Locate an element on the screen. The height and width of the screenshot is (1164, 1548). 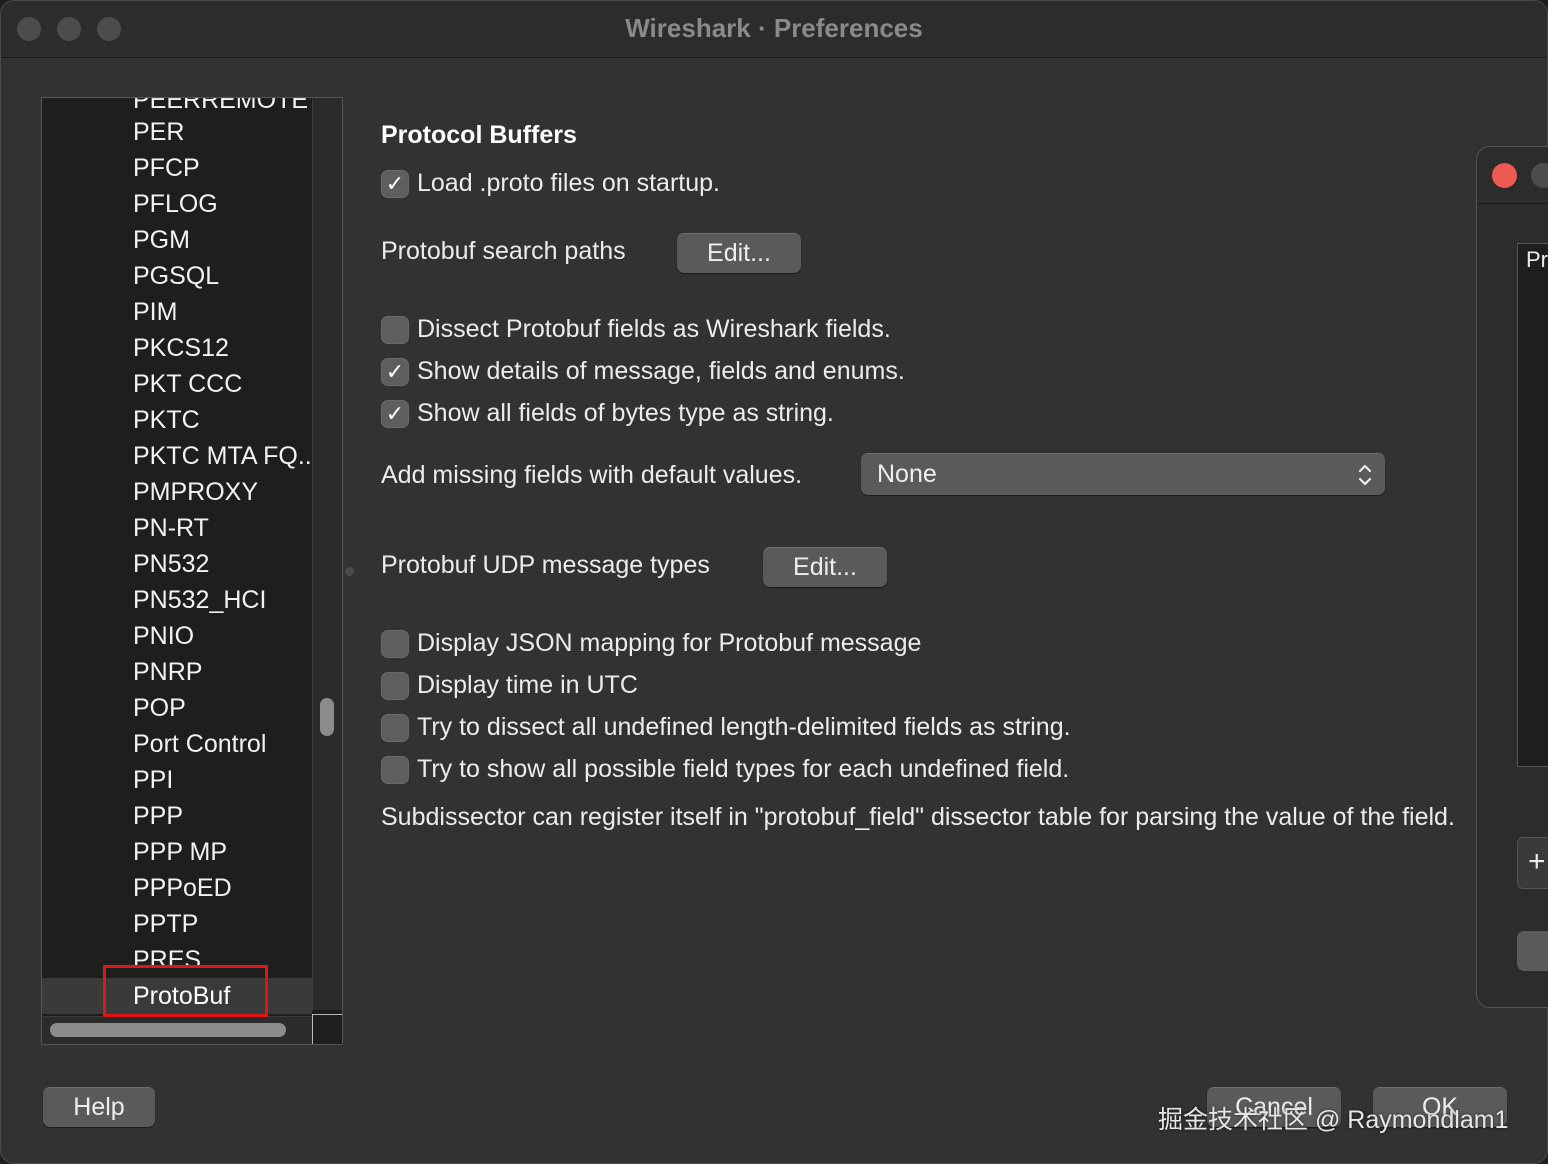
dialog-list-header: Pr is located at coordinates (1537, 259).